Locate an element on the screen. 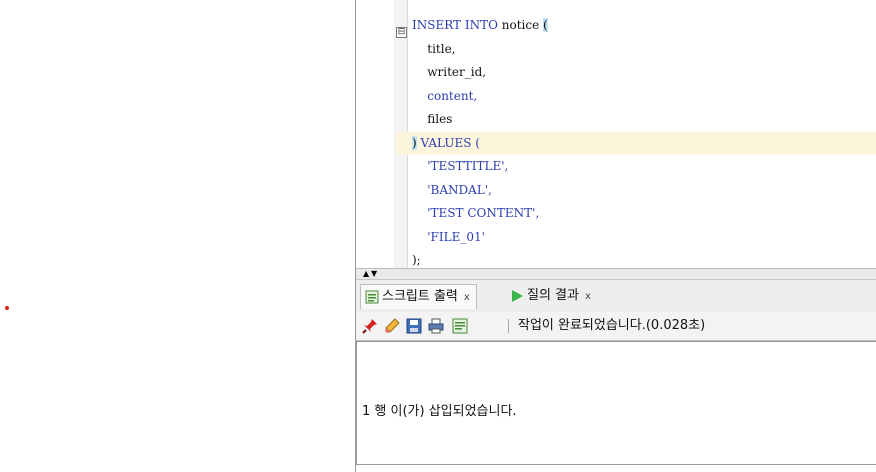 The image size is (876, 472). output-message: 1 행 이(가) 삽입되었습니다. is located at coordinates (439, 411).